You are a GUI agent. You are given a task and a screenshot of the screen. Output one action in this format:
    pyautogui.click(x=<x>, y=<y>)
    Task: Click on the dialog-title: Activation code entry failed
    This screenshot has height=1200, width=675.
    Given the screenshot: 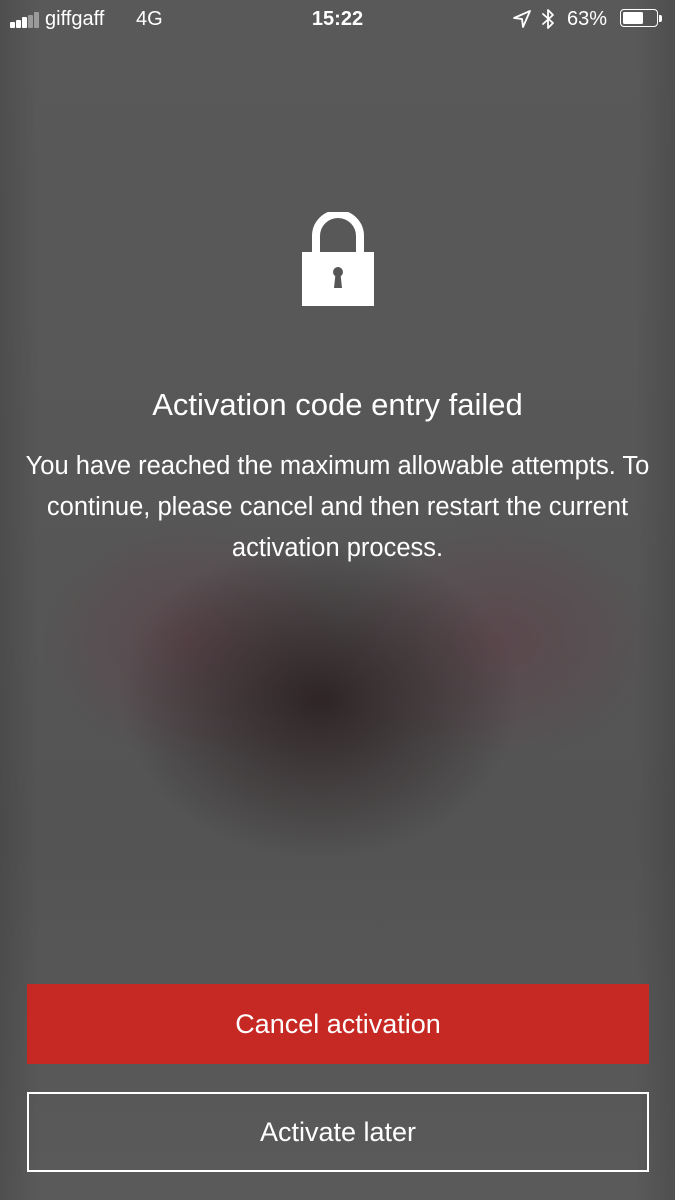 What is the action you would take?
    pyautogui.click(x=337, y=404)
    